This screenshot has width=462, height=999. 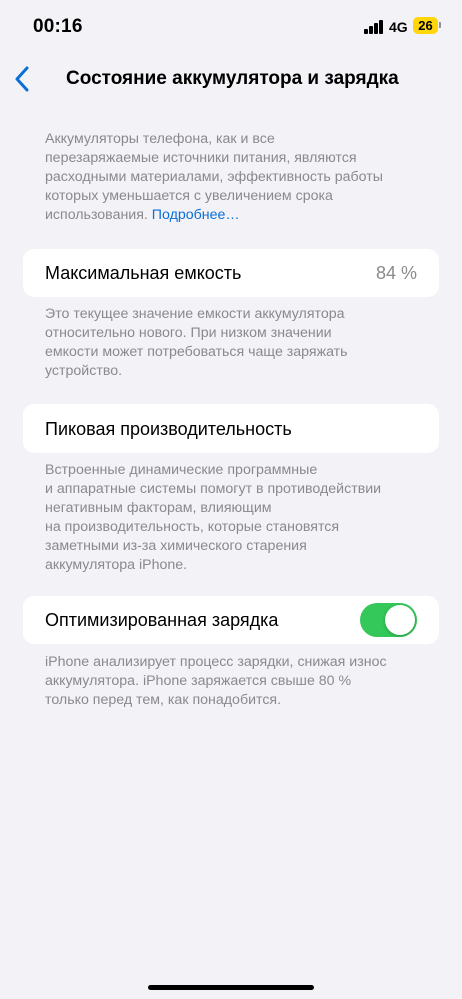 What do you see at coordinates (84, 371) in the screenshot?
I see `footnote-line: устройство.` at bounding box center [84, 371].